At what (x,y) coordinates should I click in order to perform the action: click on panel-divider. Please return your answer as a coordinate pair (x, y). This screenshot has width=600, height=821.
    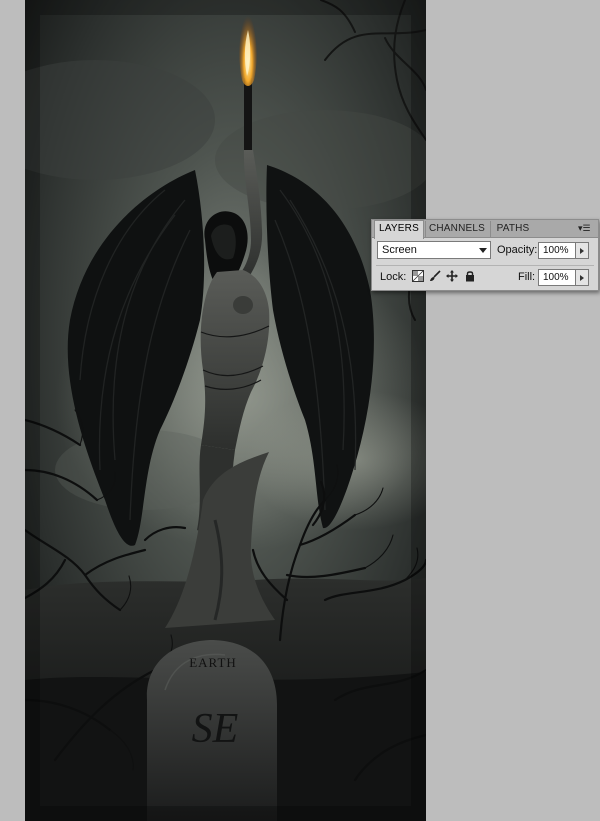
    Looking at the image, I should click on (485, 265).